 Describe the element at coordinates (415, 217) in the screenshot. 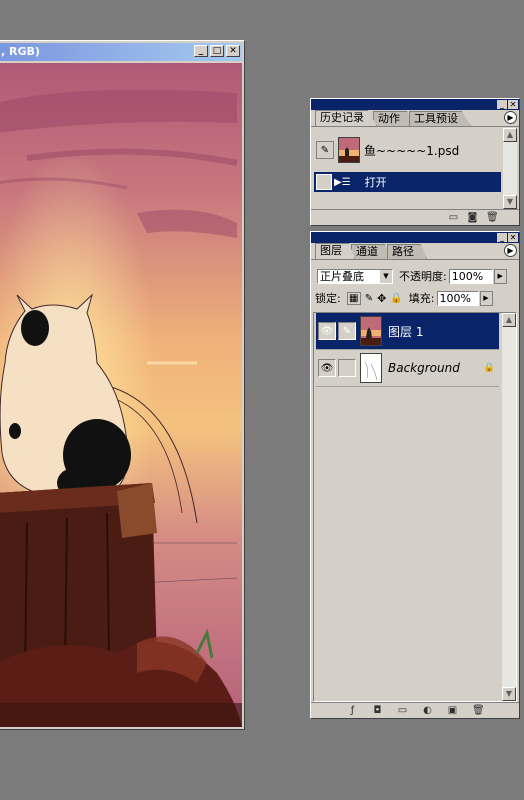

I see `history-footer: ▭ ◙ 🗑` at that location.